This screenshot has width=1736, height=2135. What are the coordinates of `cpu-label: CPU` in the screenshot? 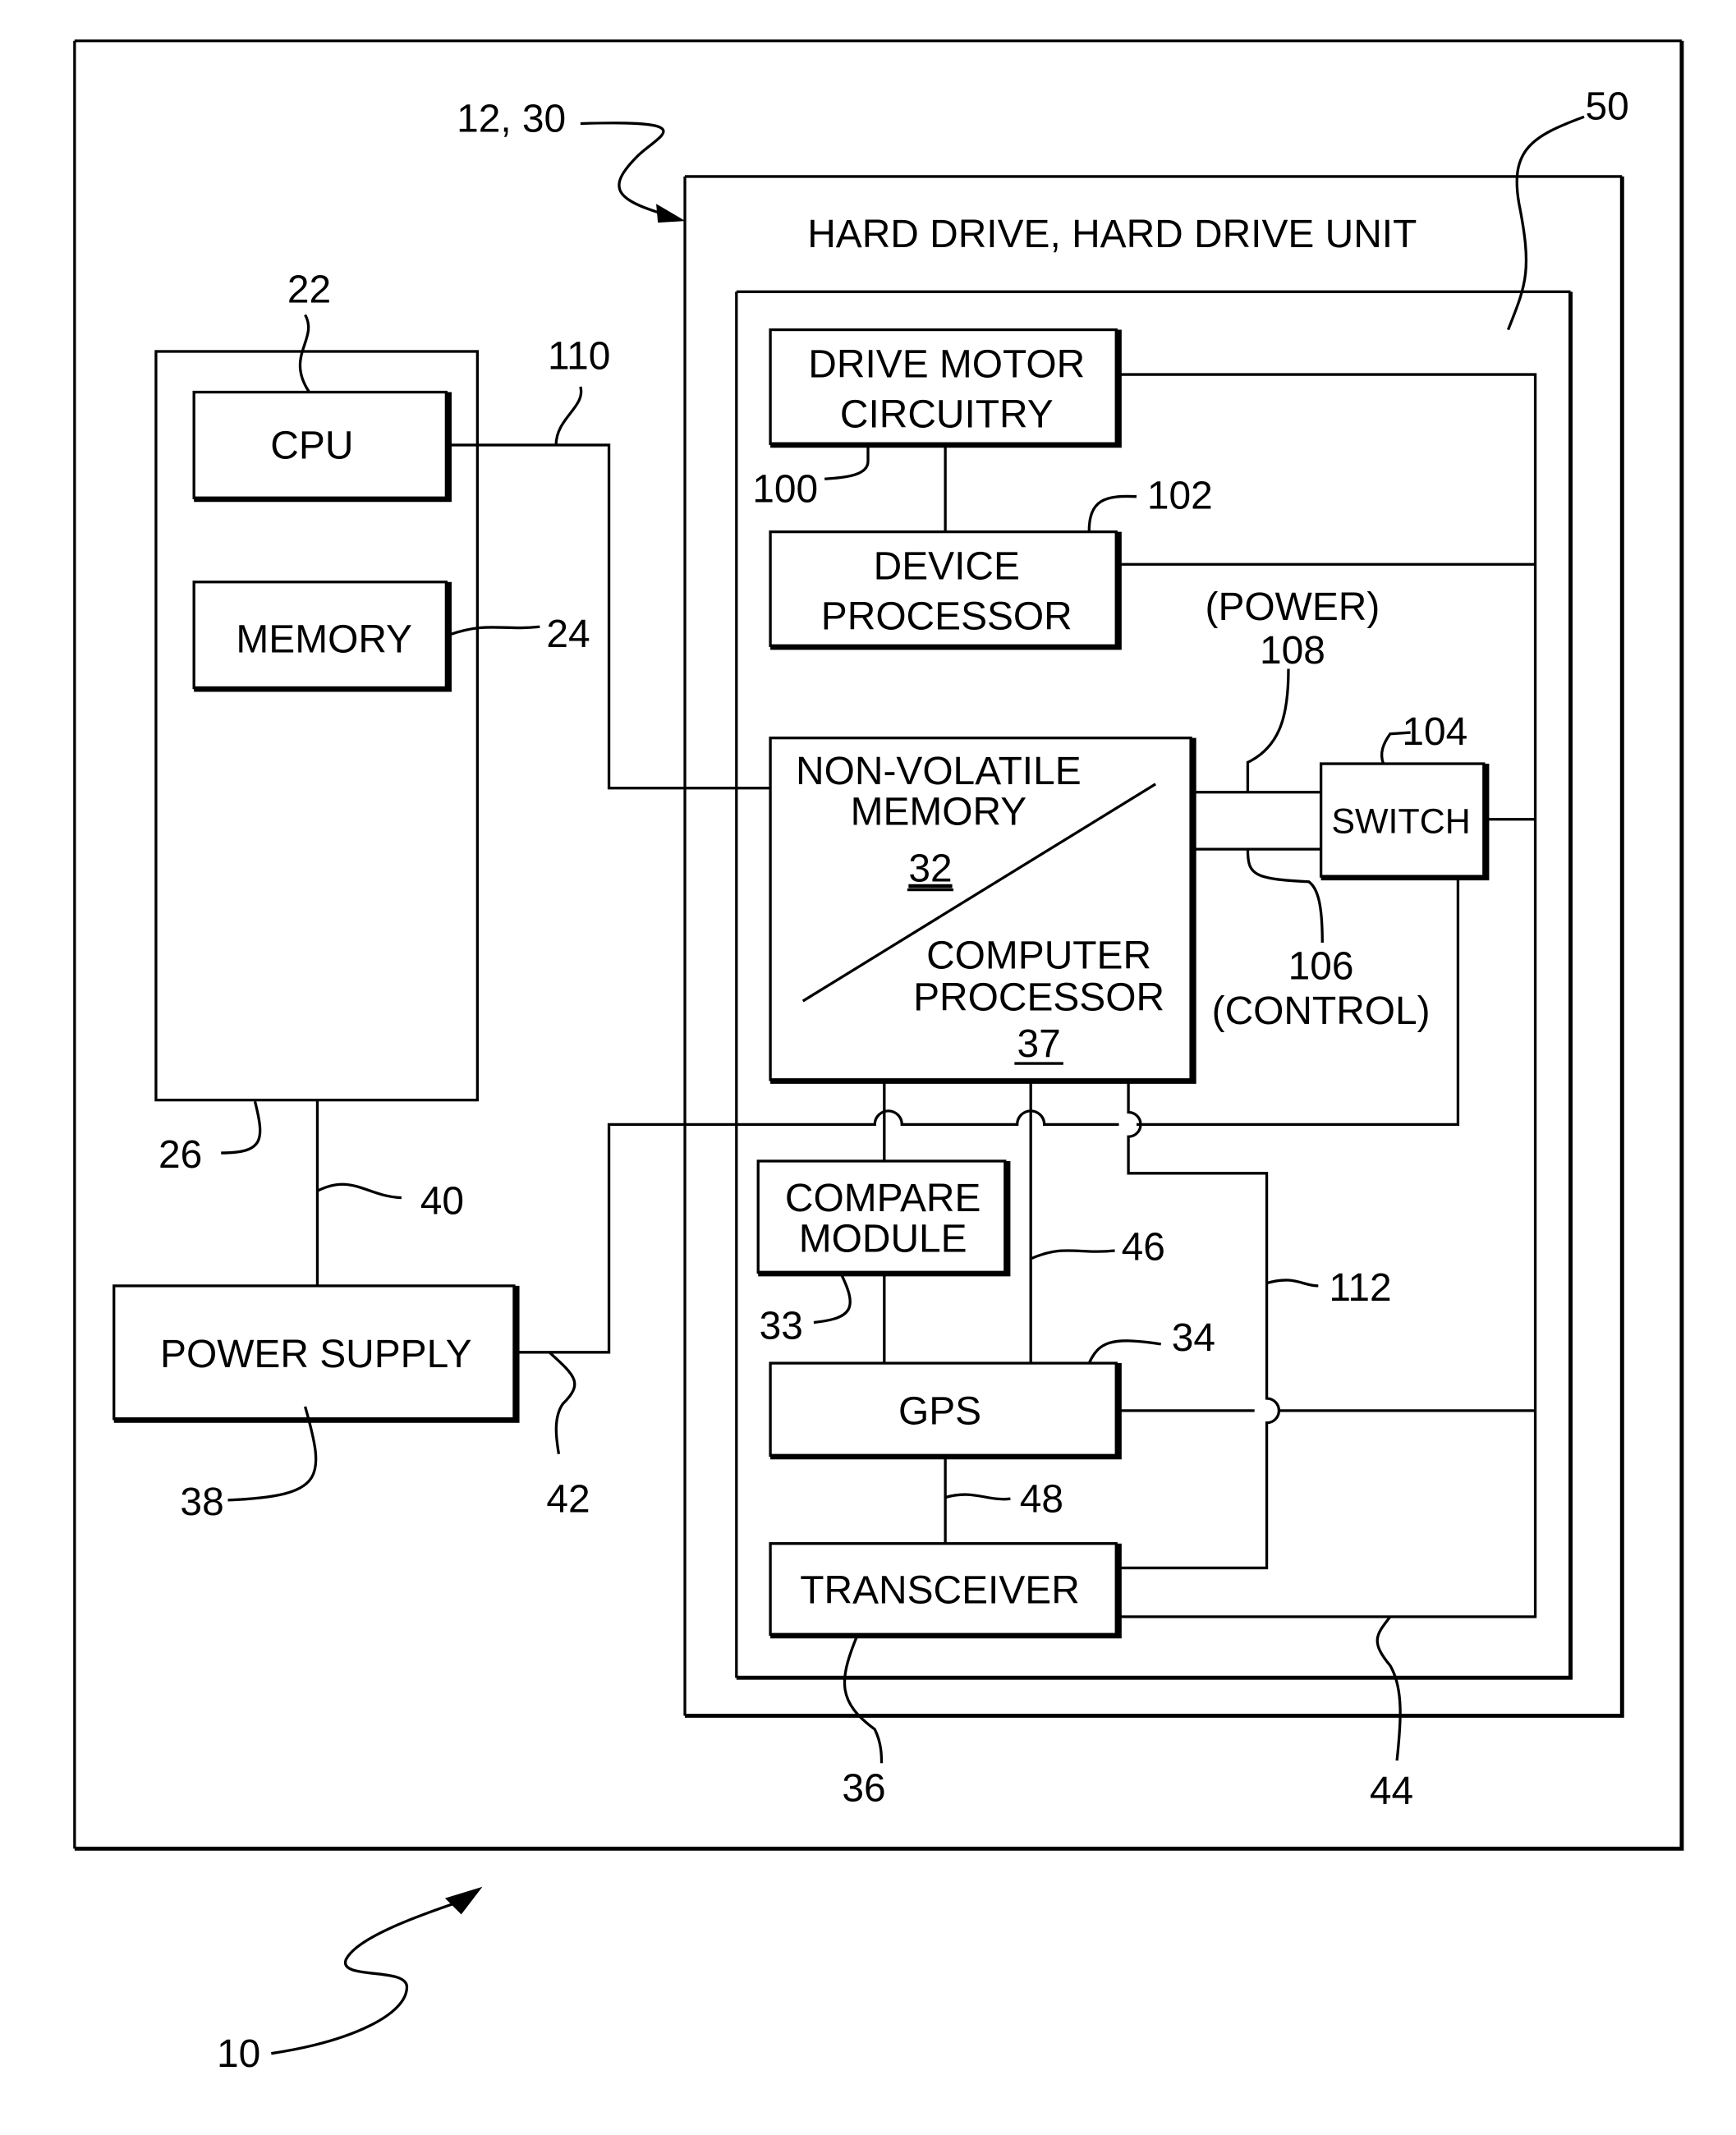 It's located at (311, 445).